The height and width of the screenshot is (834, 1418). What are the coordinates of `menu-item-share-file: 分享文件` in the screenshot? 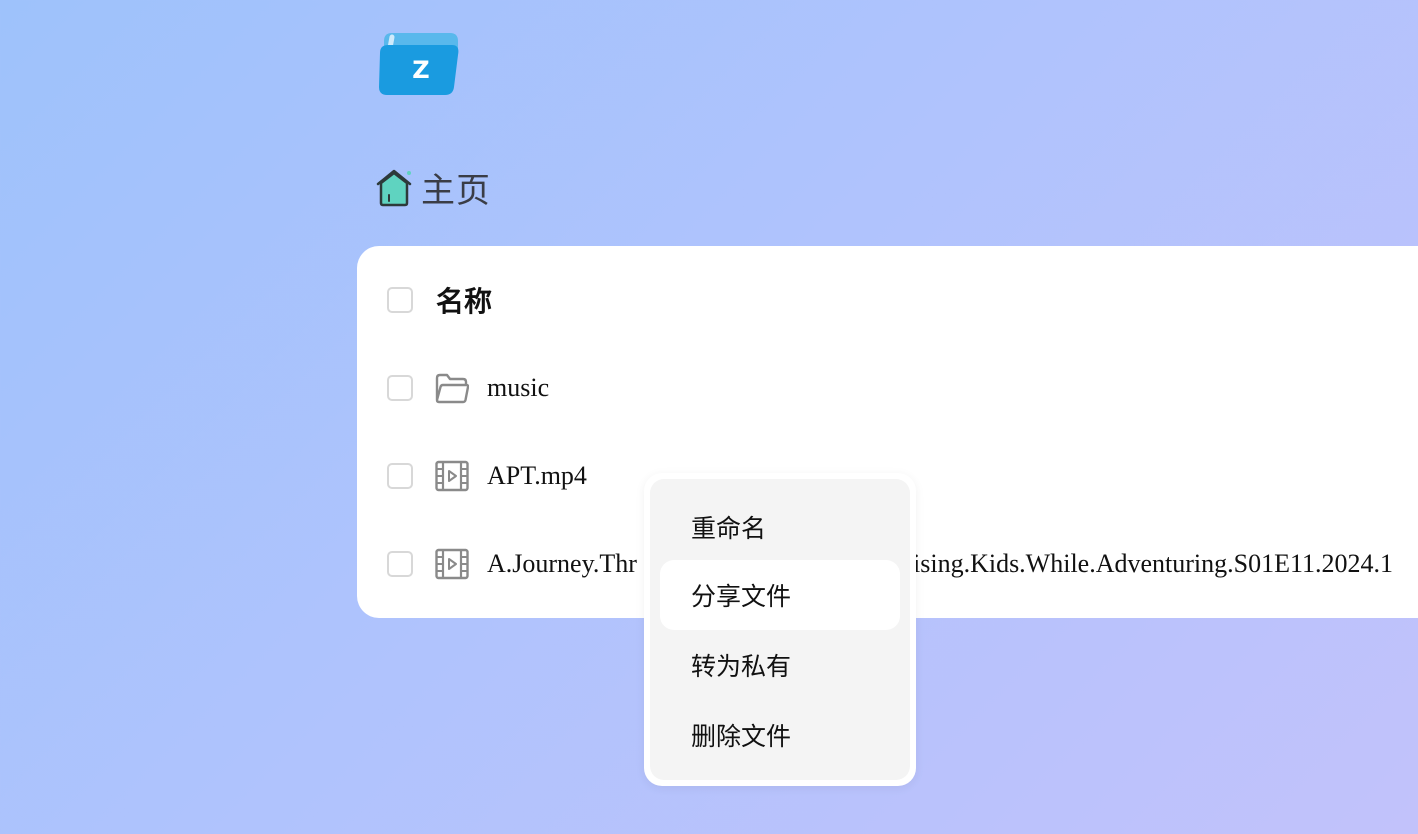 It's located at (780, 595).